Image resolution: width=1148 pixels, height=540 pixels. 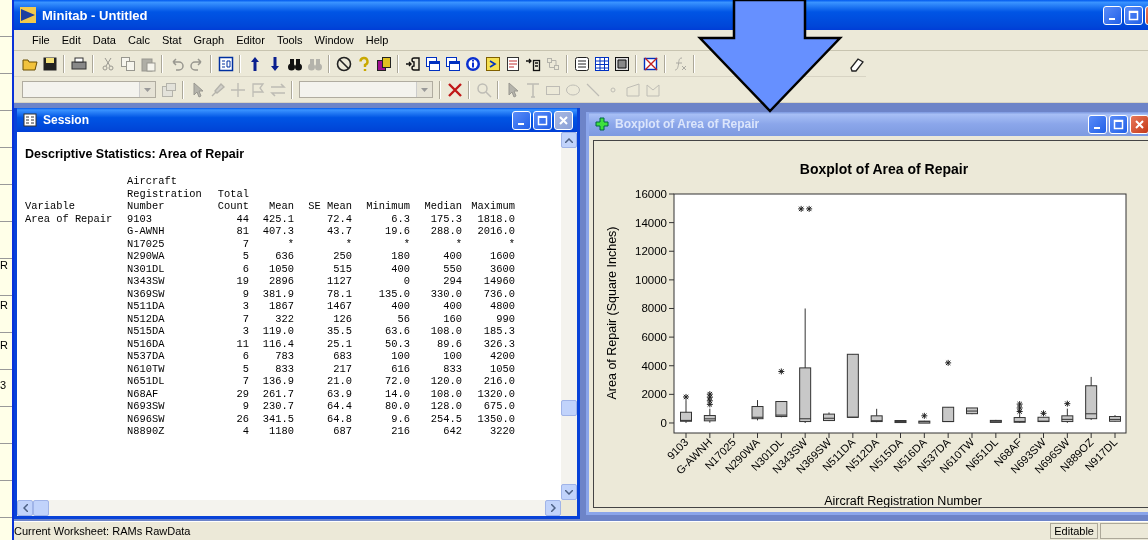 What do you see at coordinates (569, 140) in the screenshot?
I see `scroll-up-button` at bounding box center [569, 140].